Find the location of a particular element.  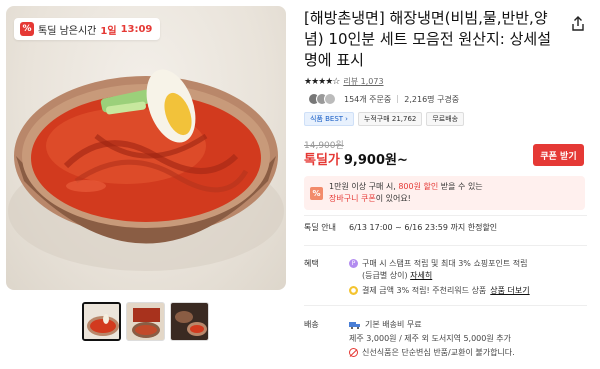

shipping-fee: 기본 배송비 무료 is located at coordinates (385, 324).